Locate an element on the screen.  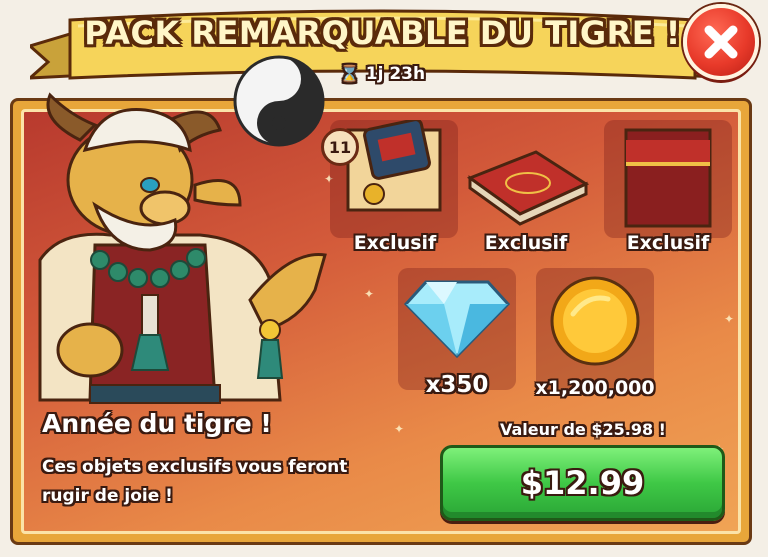
gold-box is located at coordinates (595, 329).